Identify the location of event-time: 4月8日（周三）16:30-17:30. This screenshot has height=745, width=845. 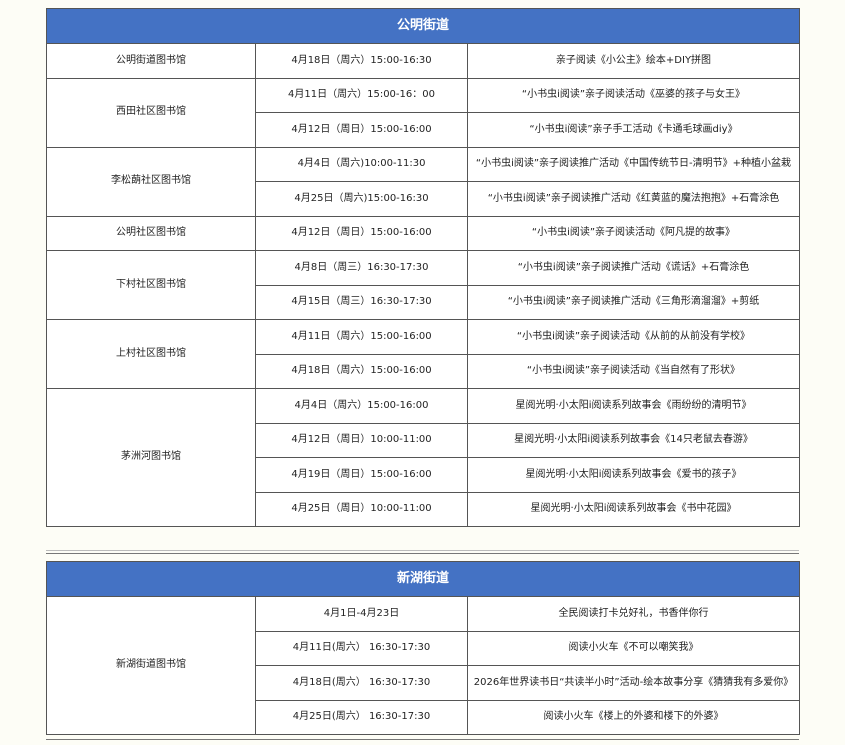
(361, 268).